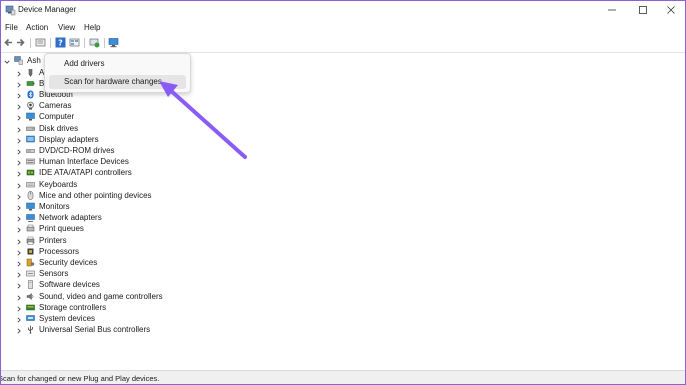 This screenshot has height=385, width=686. I want to click on help-icon: ?, so click(60, 42).